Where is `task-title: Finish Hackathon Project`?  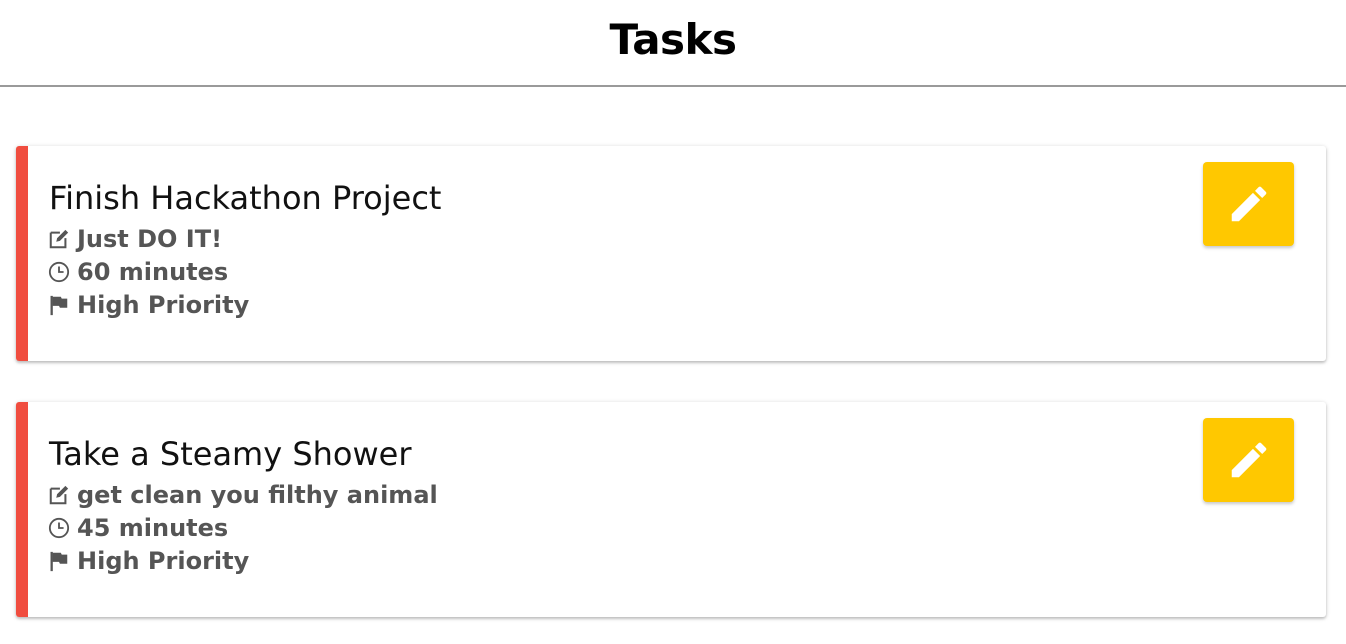
task-title: Finish Hackathon Project is located at coordinates (245, 198).